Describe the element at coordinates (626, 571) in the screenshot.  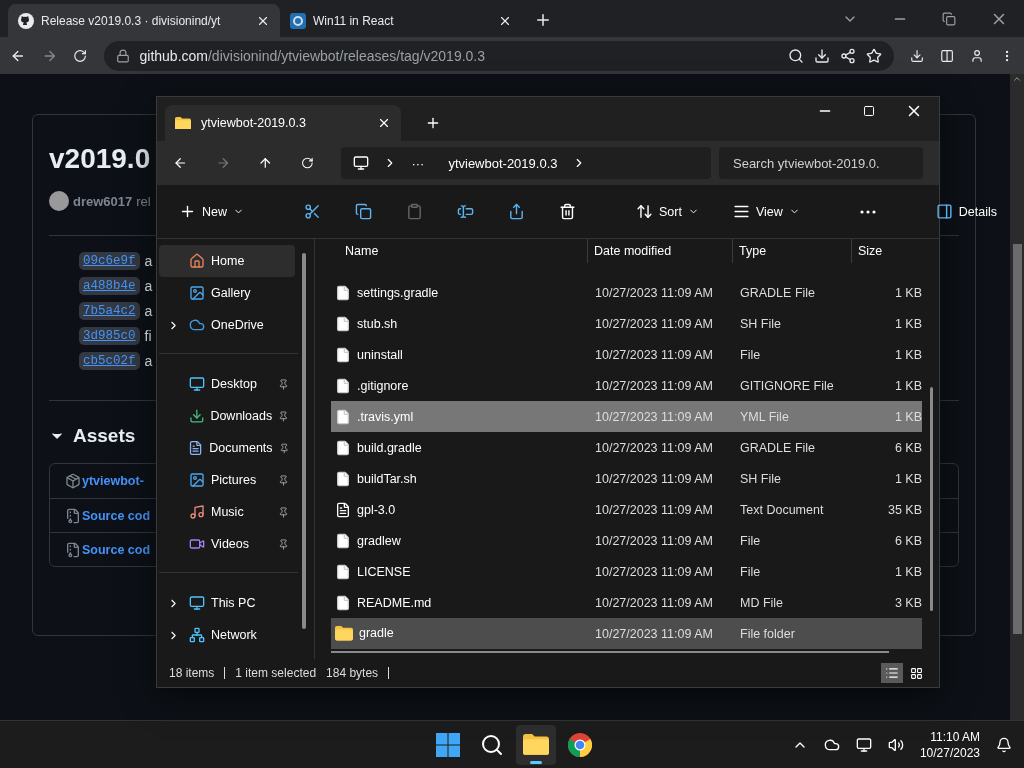
I see `file-row: LICENSE 10/27/2023 11:09 AM File 1 KB` at that location.